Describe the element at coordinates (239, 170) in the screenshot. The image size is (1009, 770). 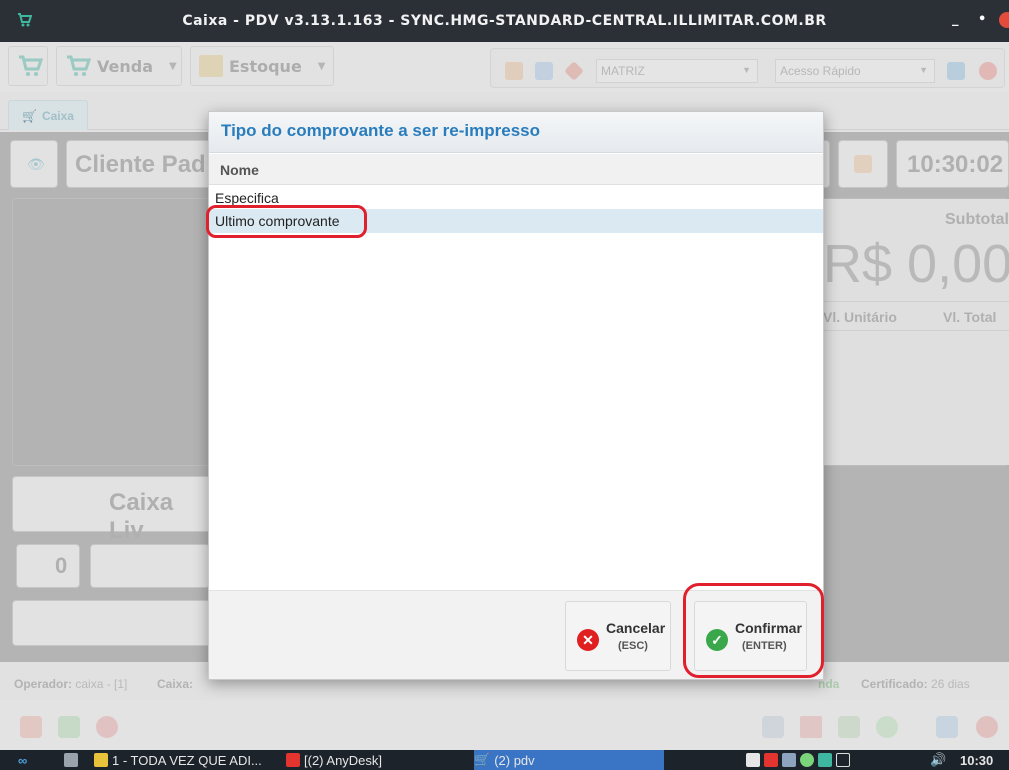
I see `column-nome: Nome` at that location.